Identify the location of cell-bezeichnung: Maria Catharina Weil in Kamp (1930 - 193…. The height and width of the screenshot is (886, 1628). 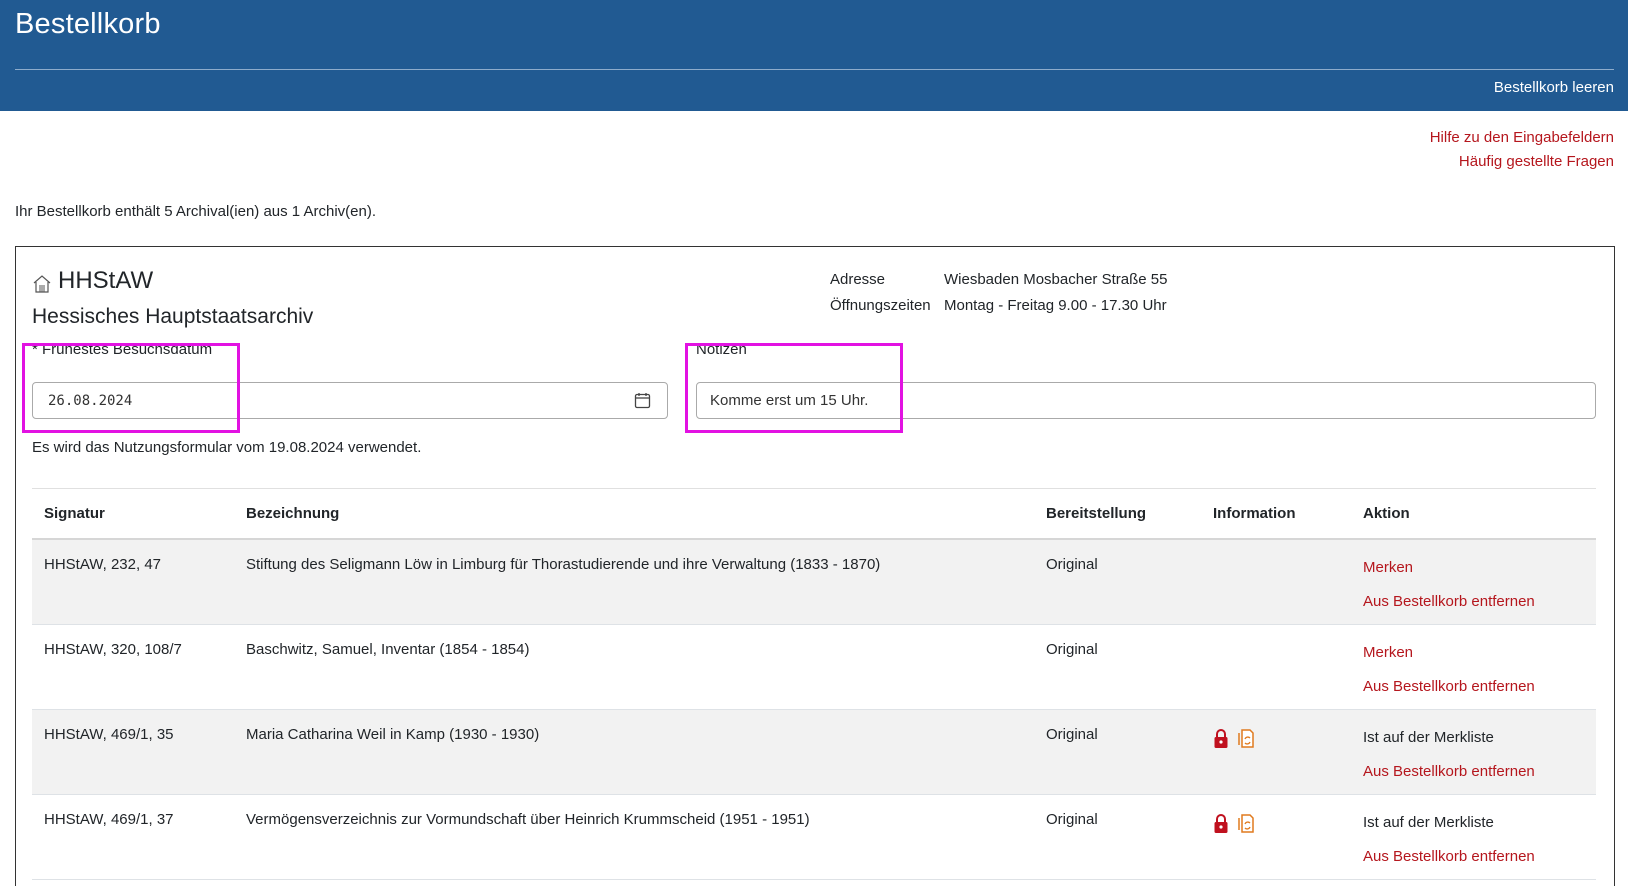
(634, 752).